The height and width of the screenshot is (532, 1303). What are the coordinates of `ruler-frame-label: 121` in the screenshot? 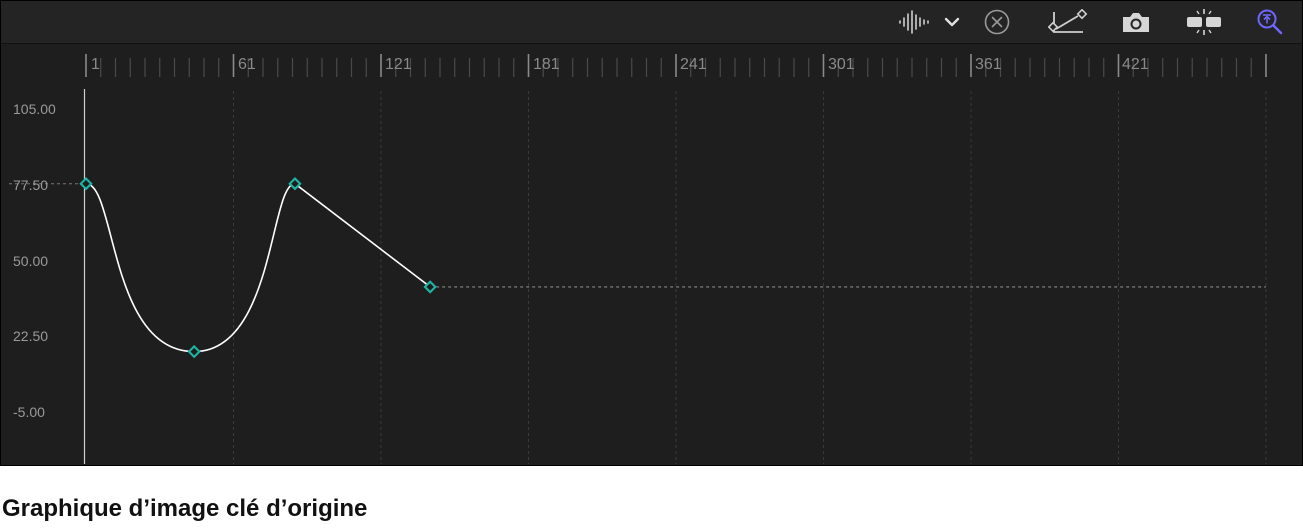 It's located at (398, 64).